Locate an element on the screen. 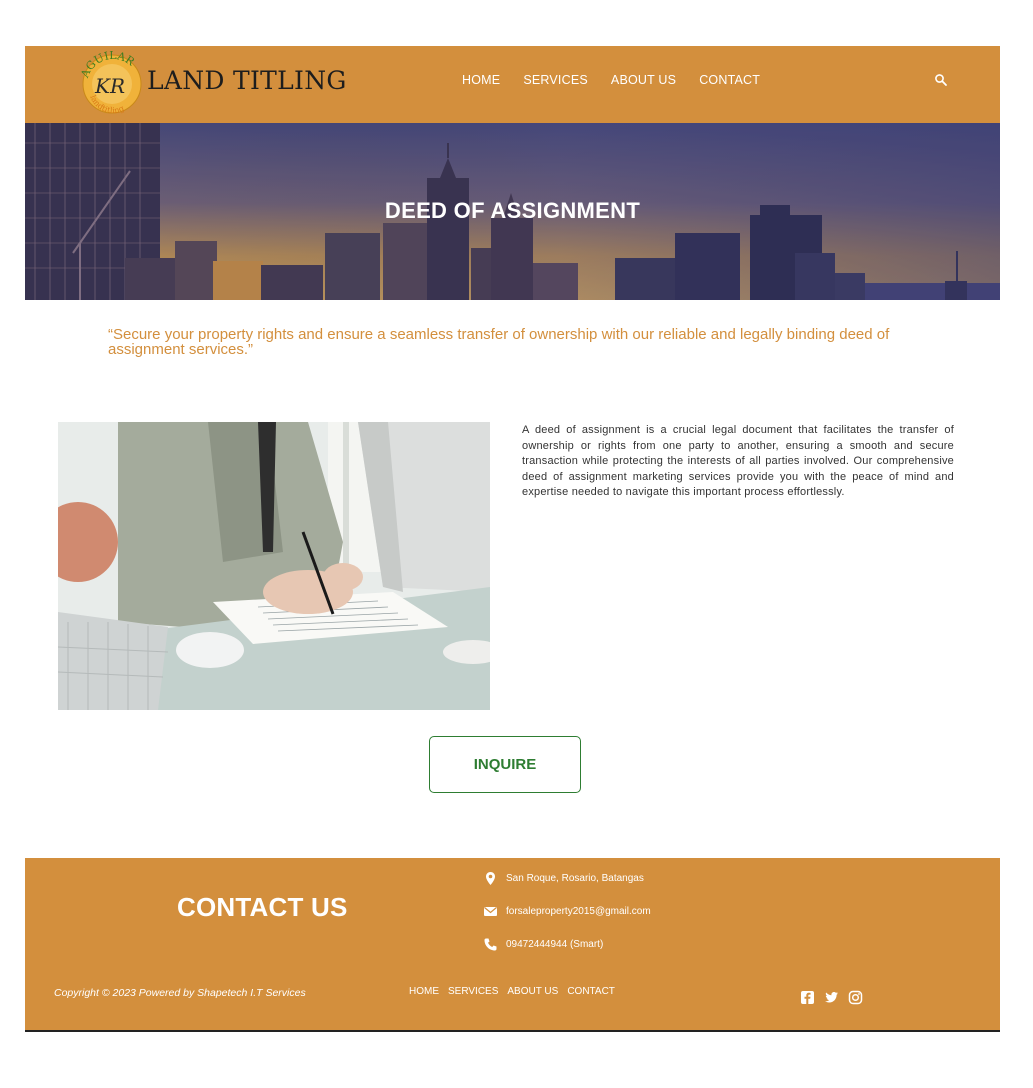 The image size is (1033, 1088). footer-nav: HOME SERVICES ABOUT US CONTACT is located at coordinates (512, 991).